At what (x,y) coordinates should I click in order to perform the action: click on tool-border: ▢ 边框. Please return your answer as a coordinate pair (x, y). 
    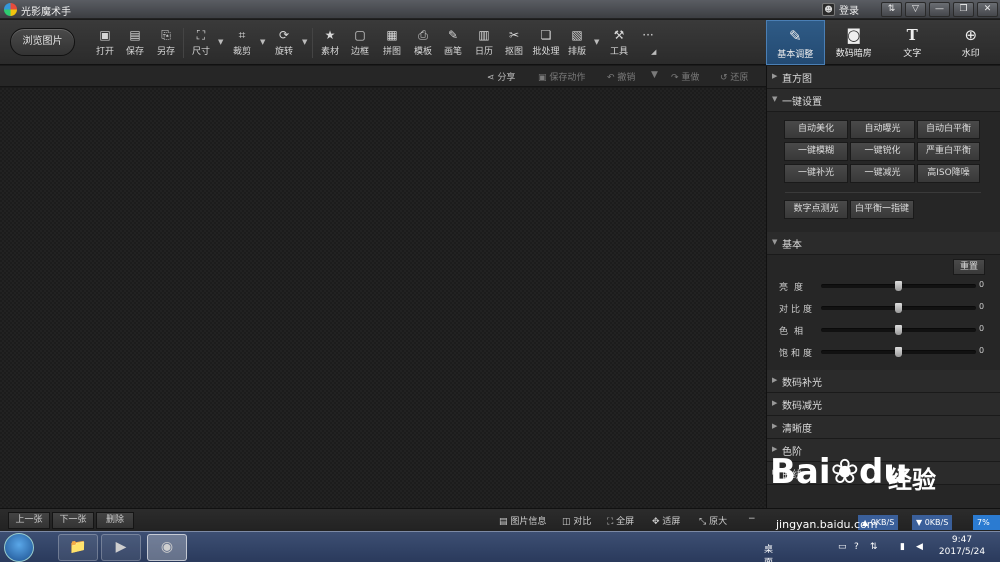
    Looking at the image, I should click on (360, 43).